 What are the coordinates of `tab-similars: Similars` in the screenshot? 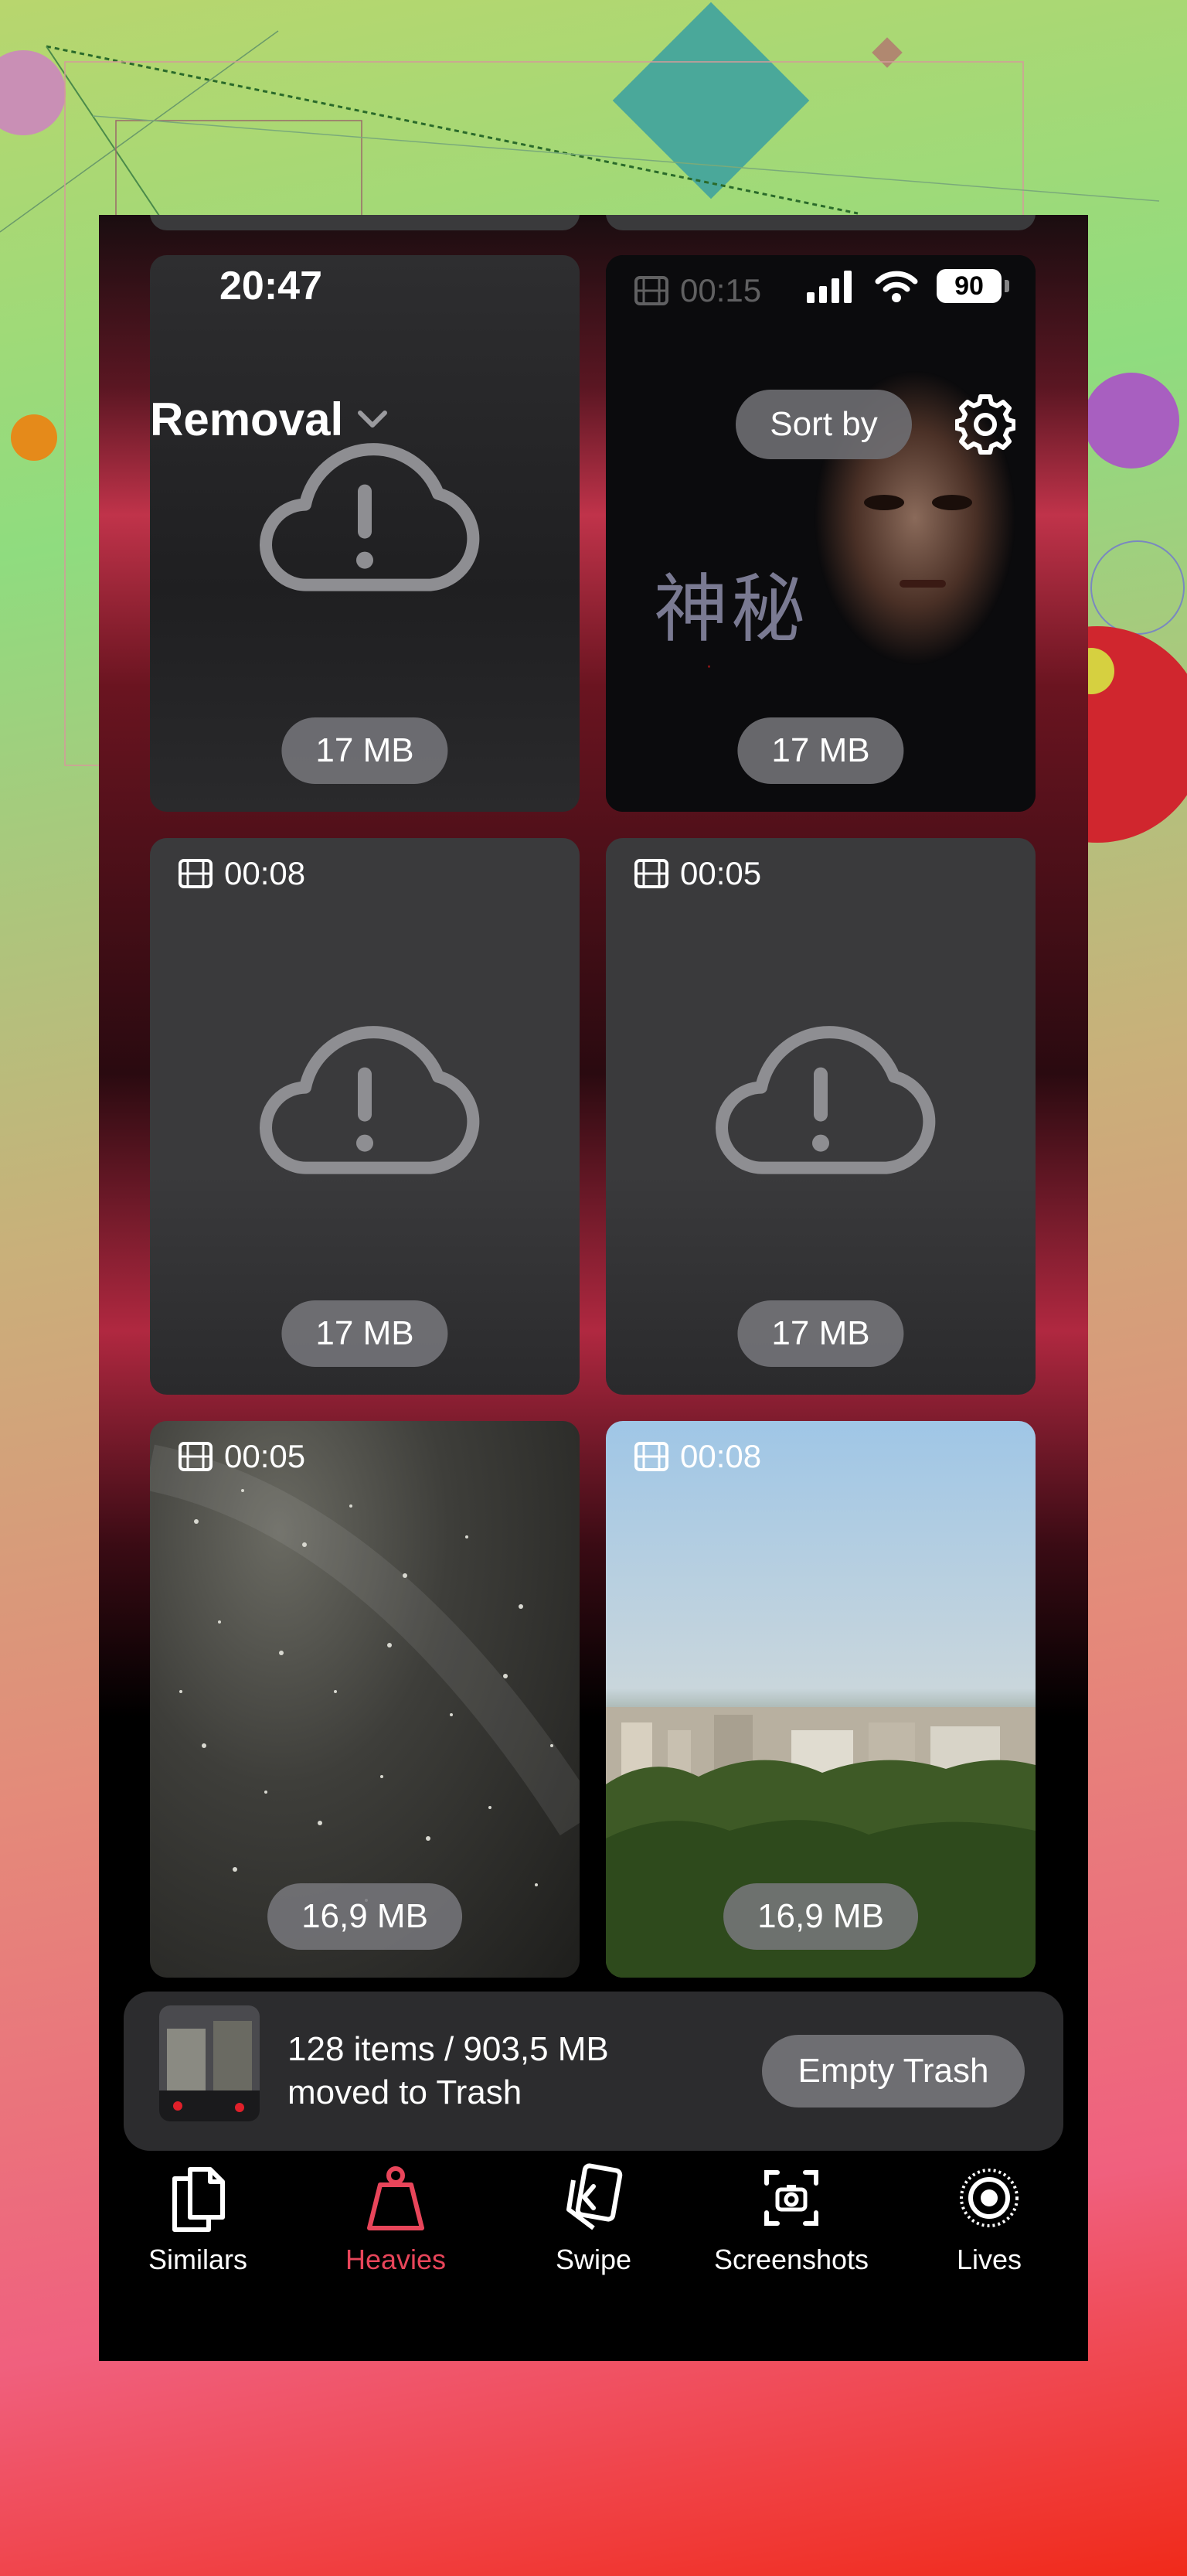 It's located at (198, 2219).